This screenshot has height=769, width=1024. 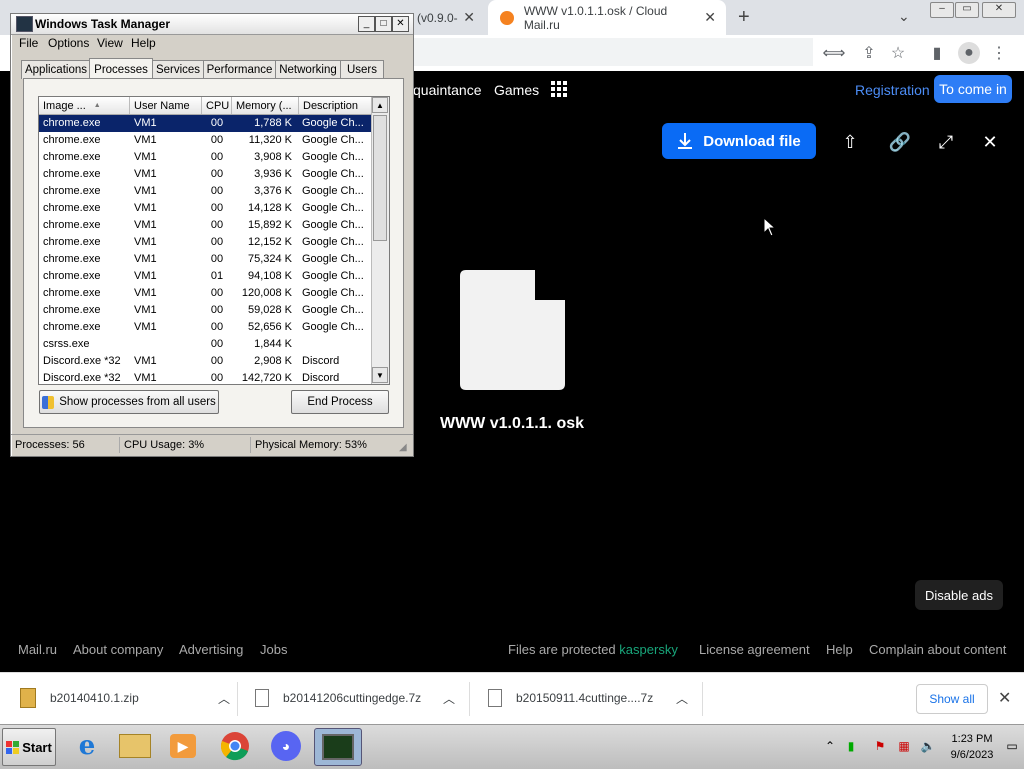 What do you see at coordinates (135, 746) in the screenshot?
I see `file-explorer-icon` at bounding box center [135, 746].